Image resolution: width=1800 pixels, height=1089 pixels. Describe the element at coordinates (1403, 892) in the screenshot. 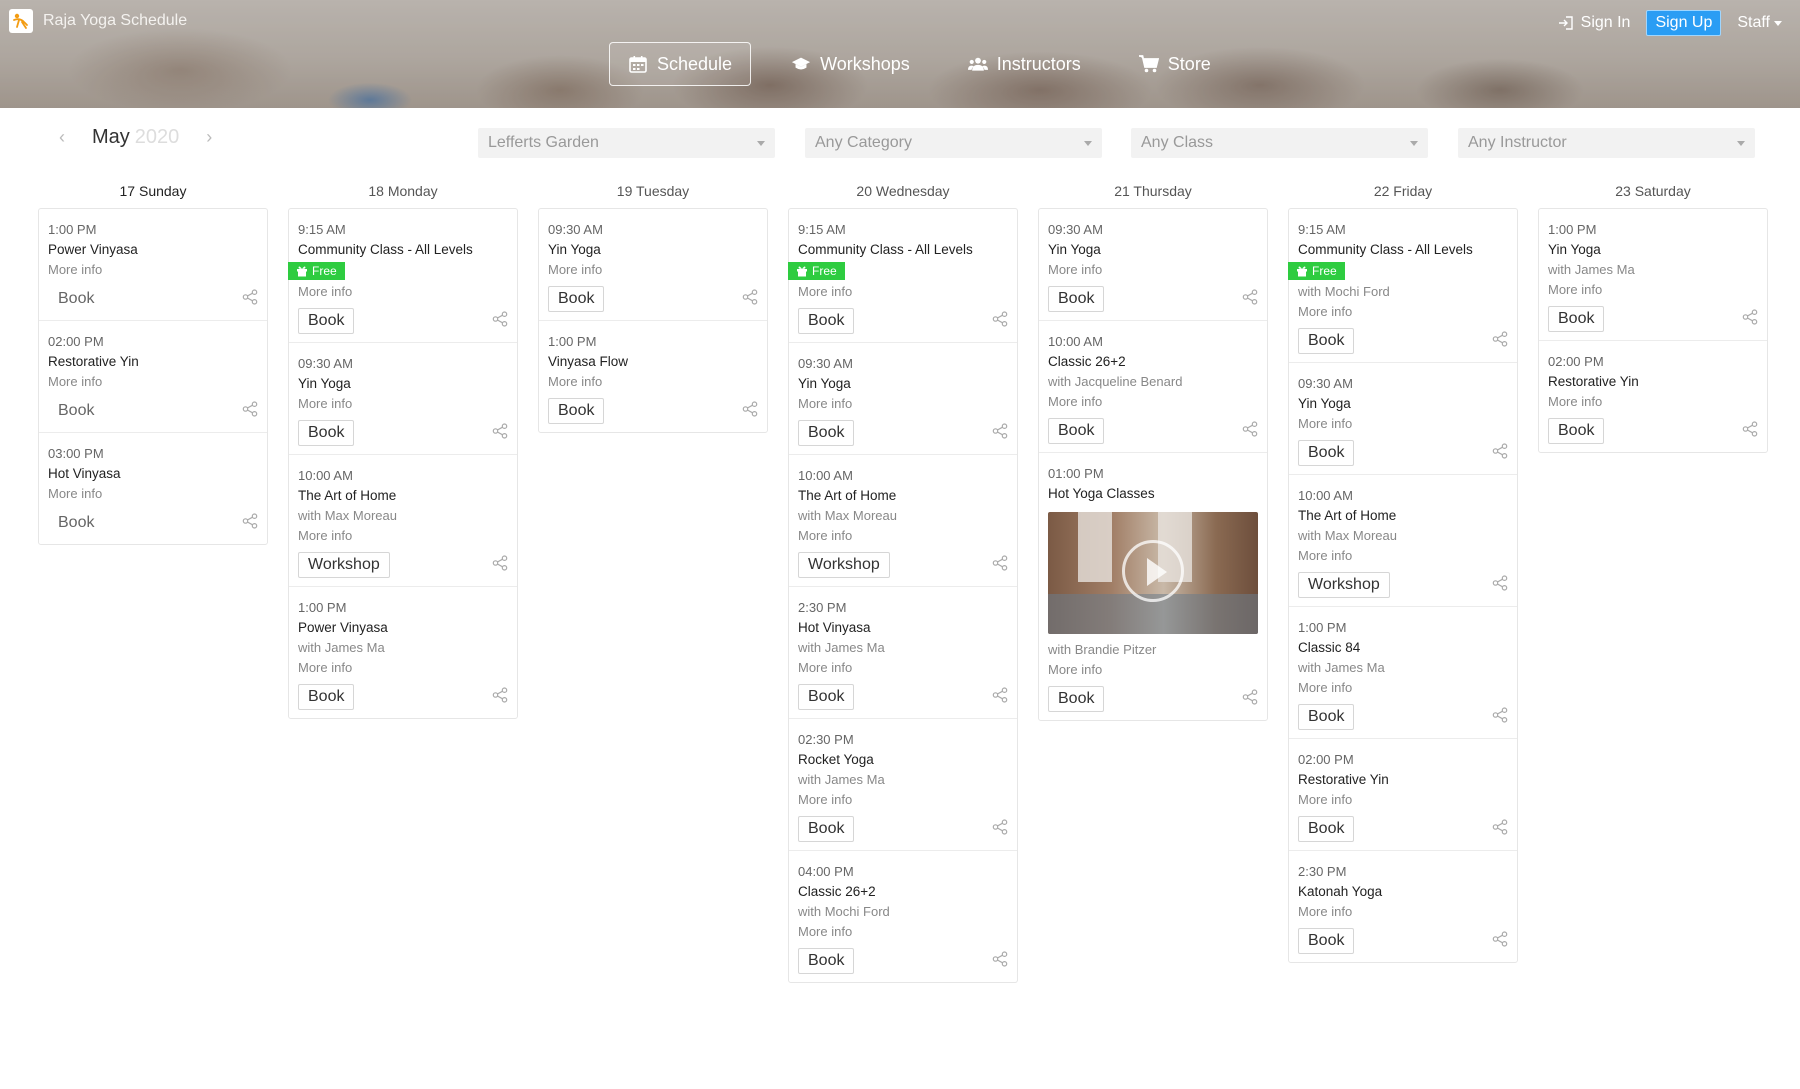

I see `class-name: Katonah Yoga` at that location.